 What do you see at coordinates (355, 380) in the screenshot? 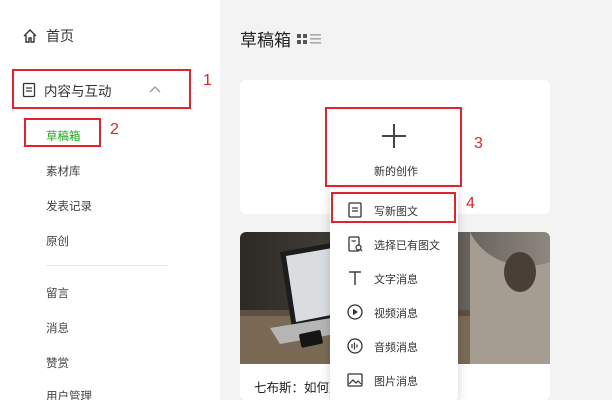
I see `image-icon` at bounding box center [355, 380].